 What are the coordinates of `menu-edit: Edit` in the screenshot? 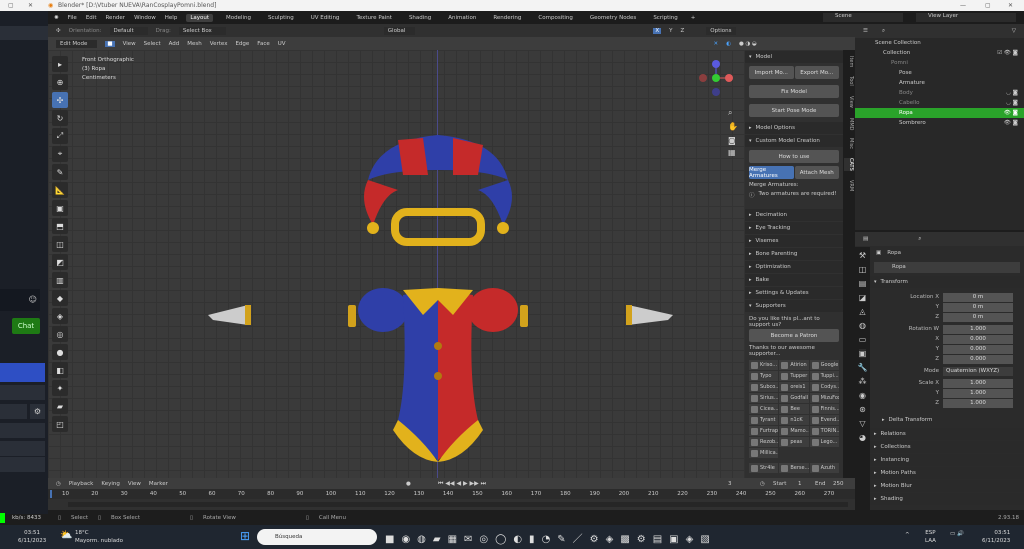 It's located at (91, 18).